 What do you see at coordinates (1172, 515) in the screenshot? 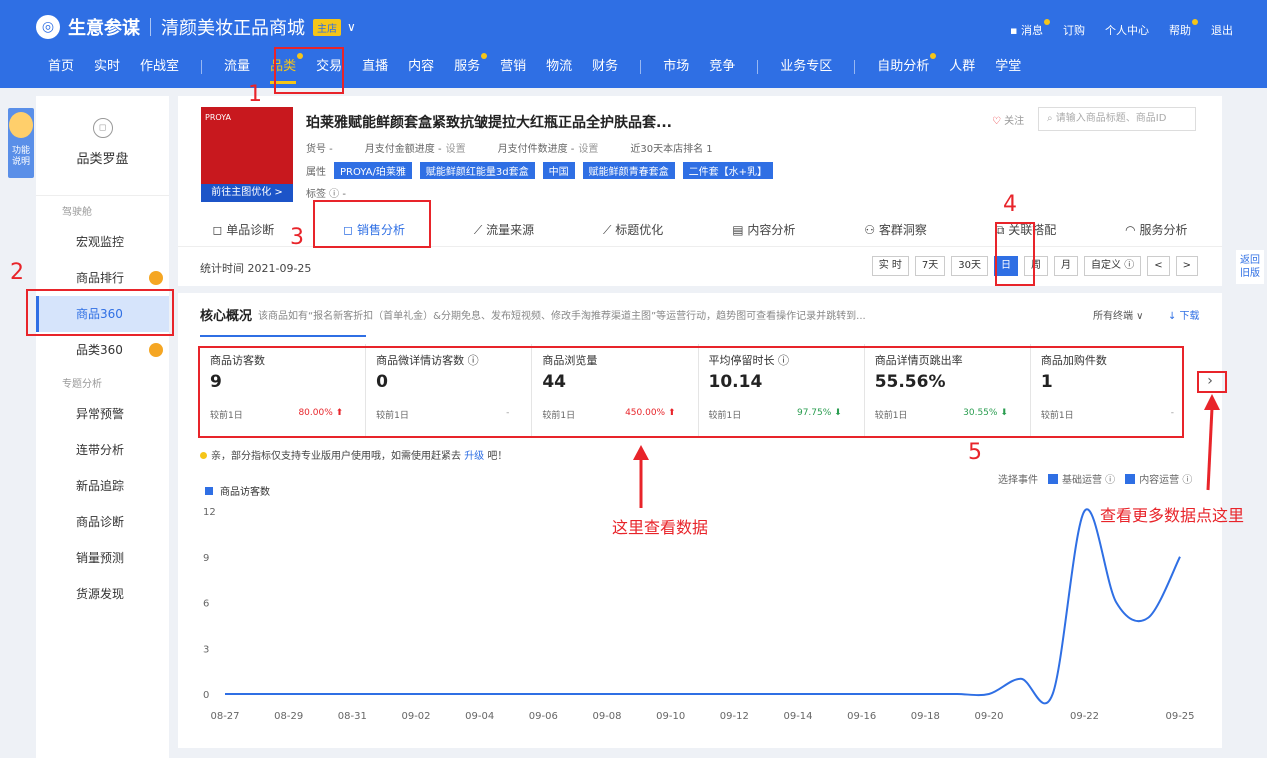
I see `annotation-text: 查看更多数据点这里` at bounding box center [1172, 515].